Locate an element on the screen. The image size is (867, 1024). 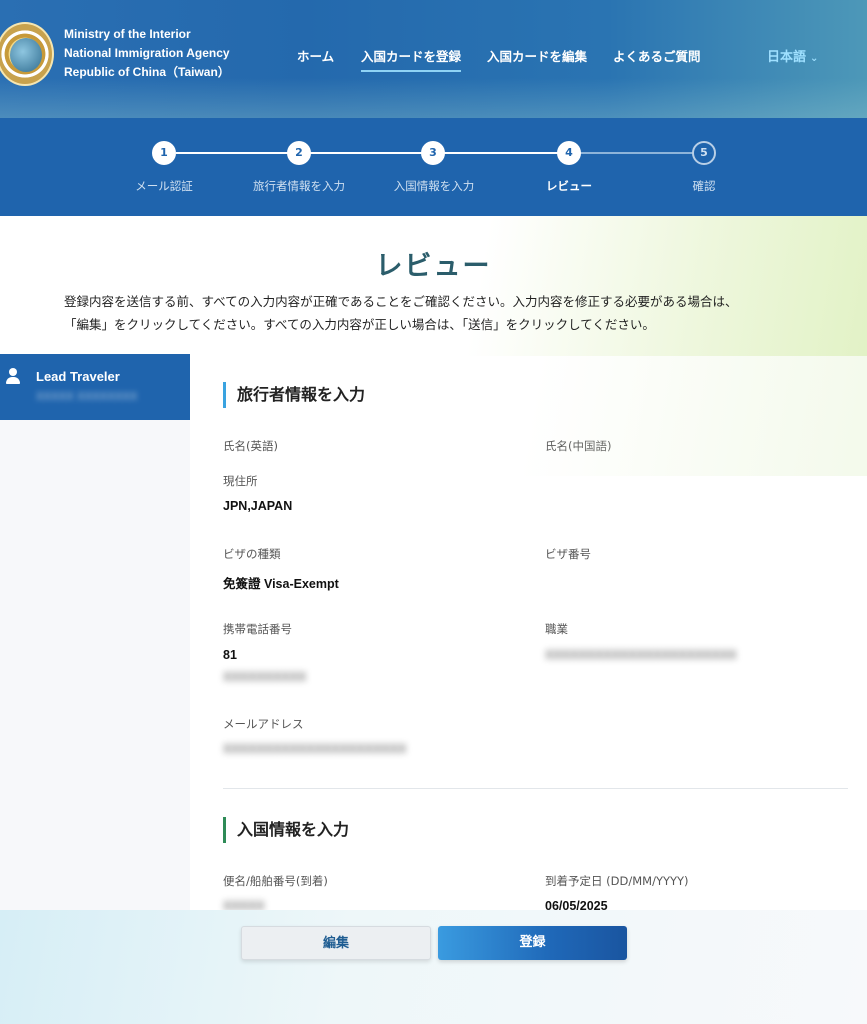
step-2-circle: 2 is located at coordinates (299, 153).